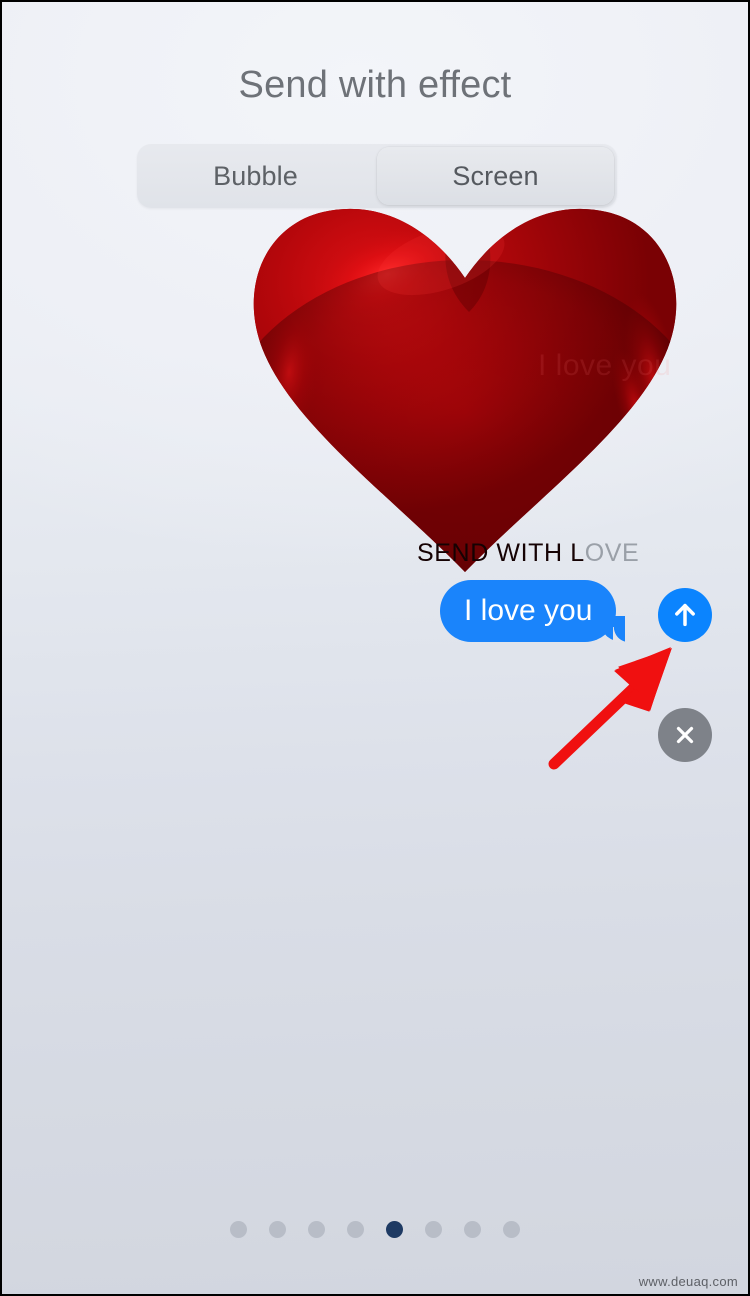  I want to click on close-button, so click(685, 735).